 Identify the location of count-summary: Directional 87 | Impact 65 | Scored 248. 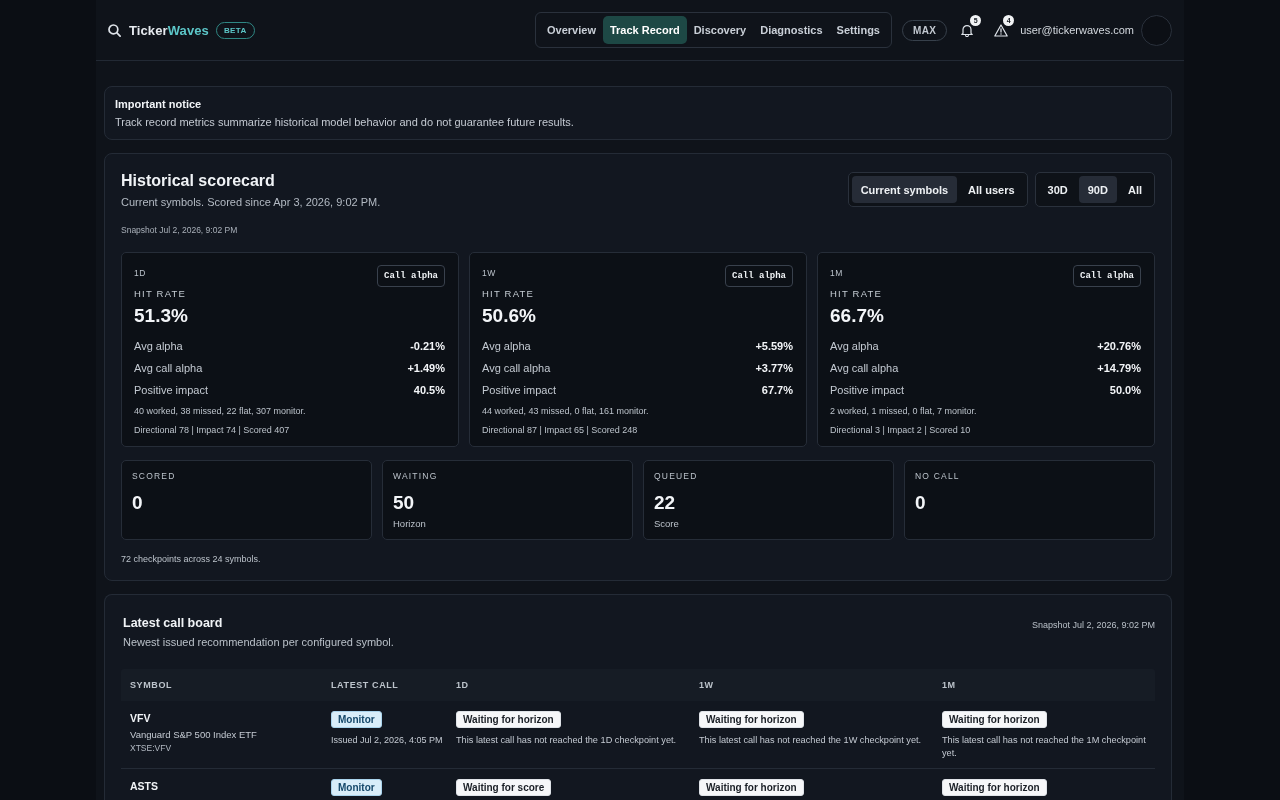
(560, 430).